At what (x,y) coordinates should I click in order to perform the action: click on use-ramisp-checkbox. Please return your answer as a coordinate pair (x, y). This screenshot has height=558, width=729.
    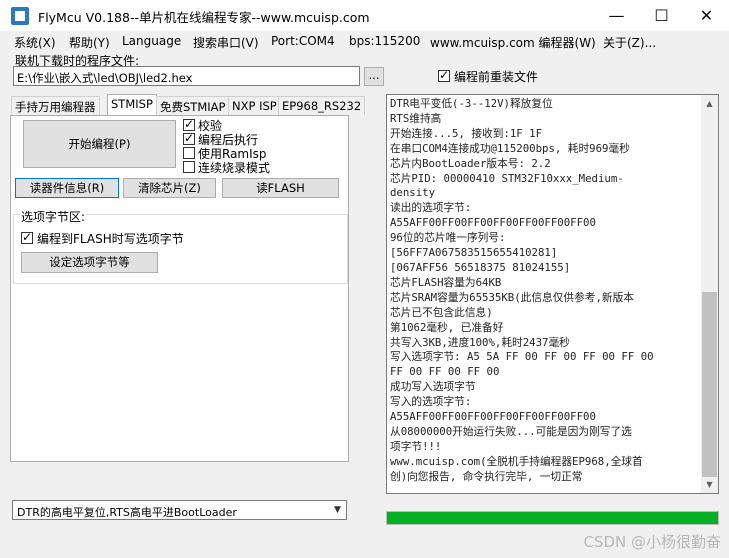
    Looking at the image, I should click on (189, 153).